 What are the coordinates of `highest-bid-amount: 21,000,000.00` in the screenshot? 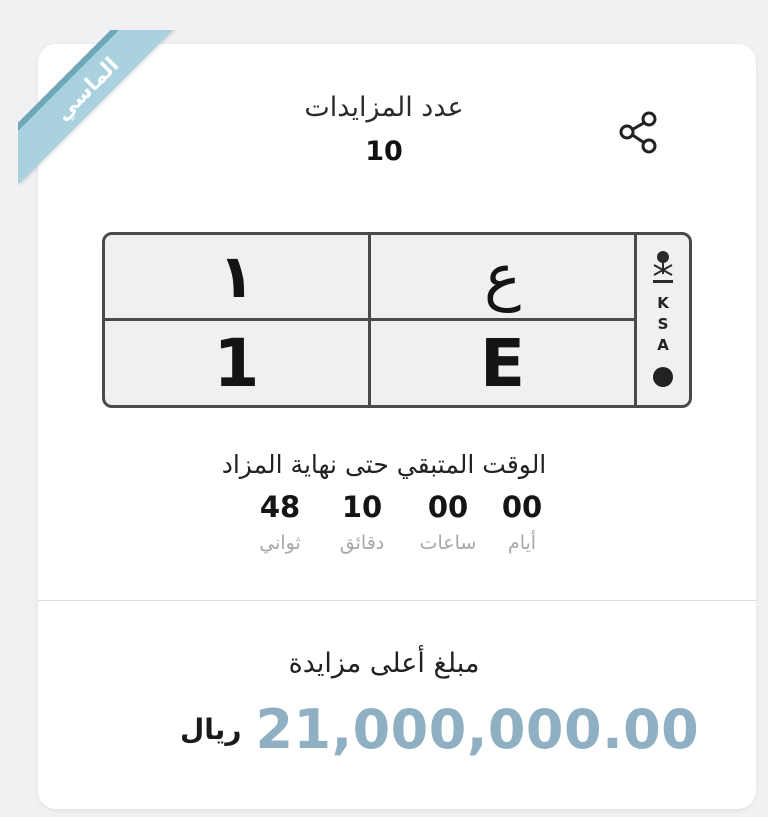 It's located at (477, 729).